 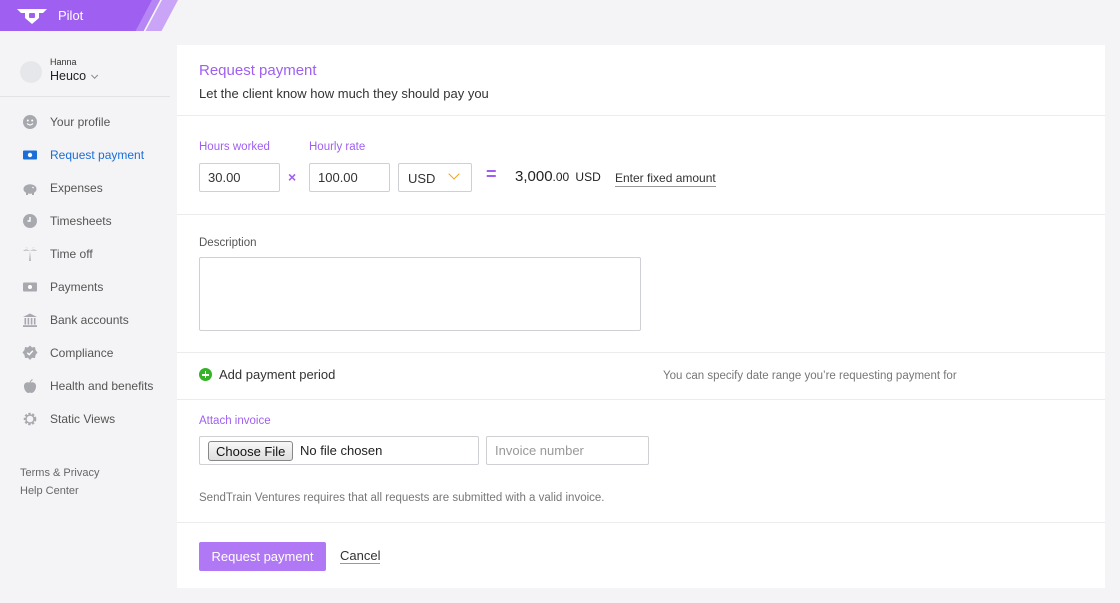 I want to click on add-payment-period-label: Add payment period, so click(x=277, y=374).